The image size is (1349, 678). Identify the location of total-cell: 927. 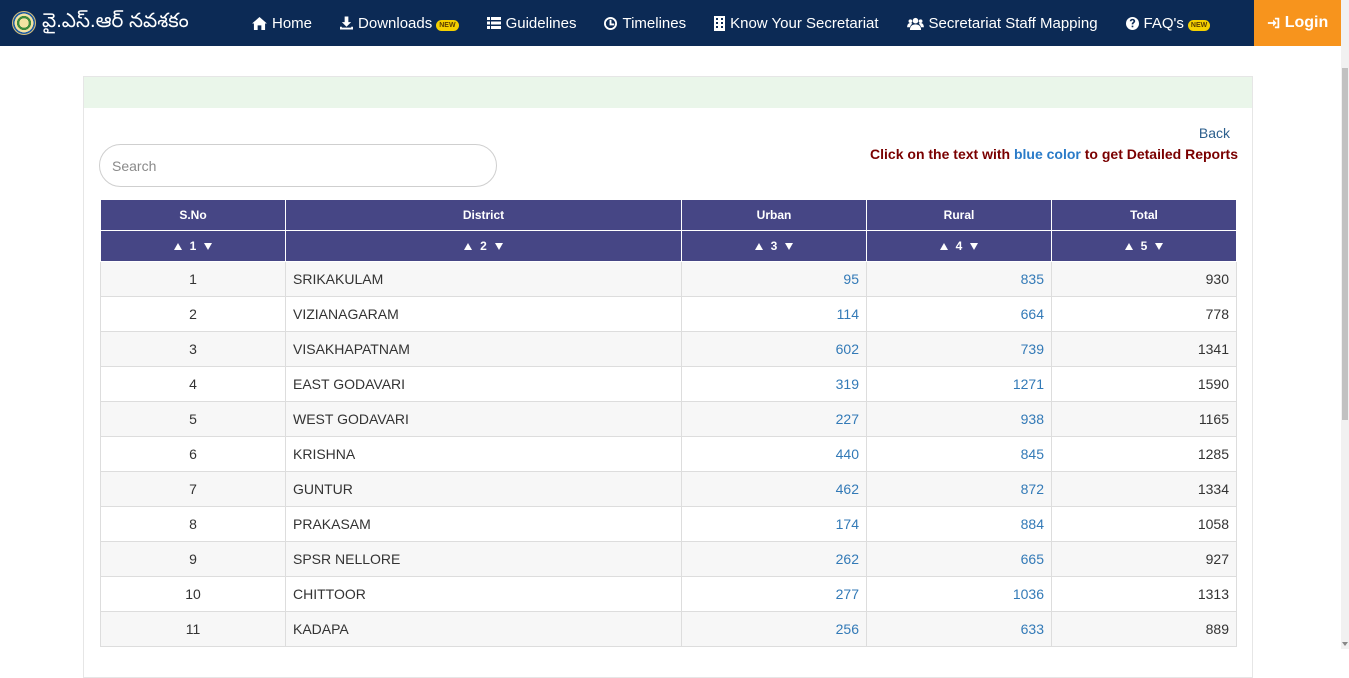
(1144, 559).